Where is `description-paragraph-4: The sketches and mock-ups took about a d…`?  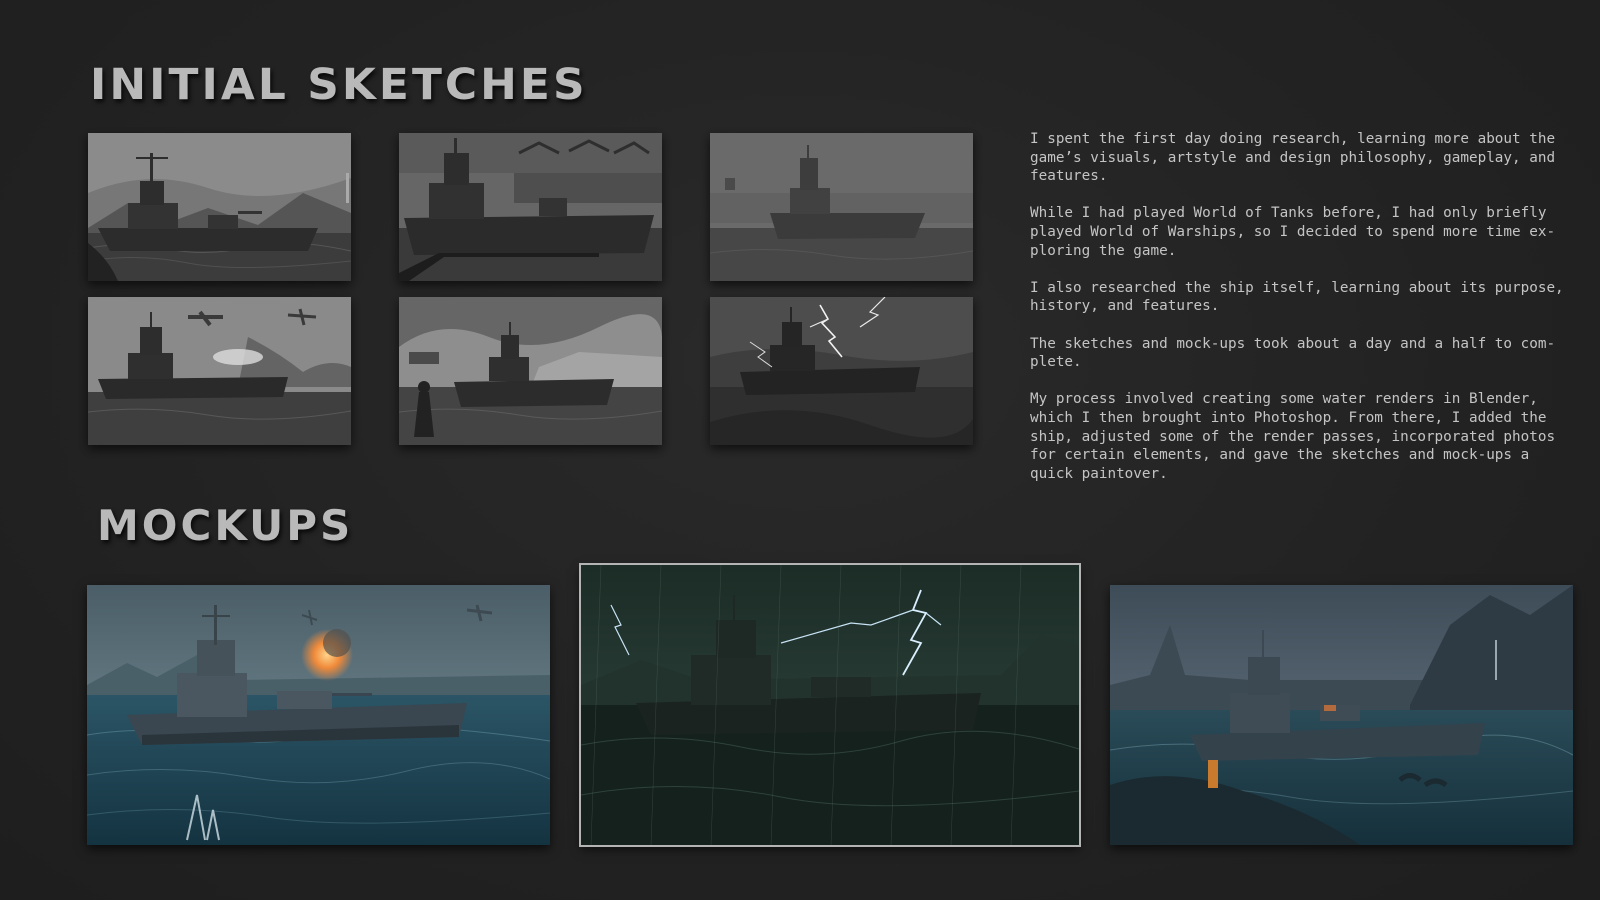 description-paragraph-4: The sketches and mock-ups took about a d… is located at coordinates (1293, 353).